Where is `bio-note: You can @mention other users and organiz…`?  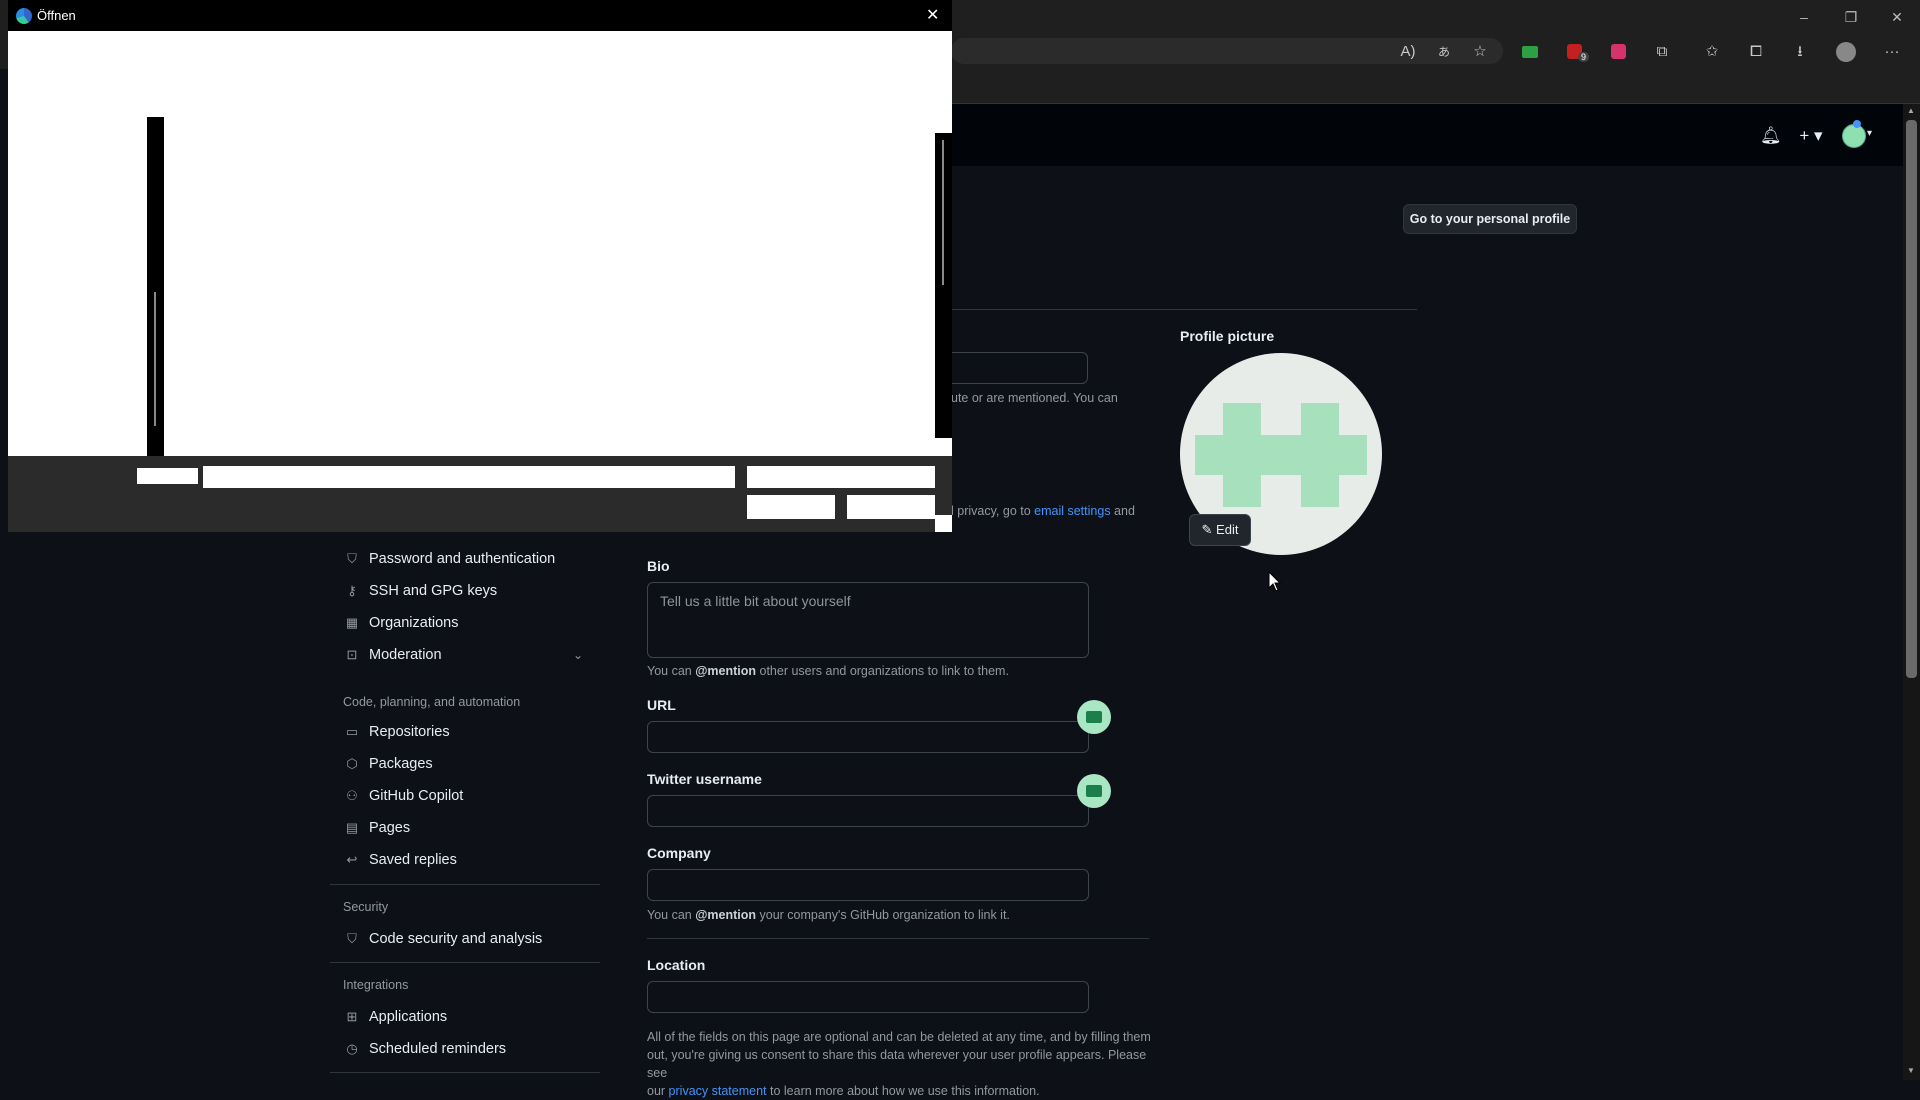 bio-note: You can @mention other users and organiz… is located at coordinates (828, 671).